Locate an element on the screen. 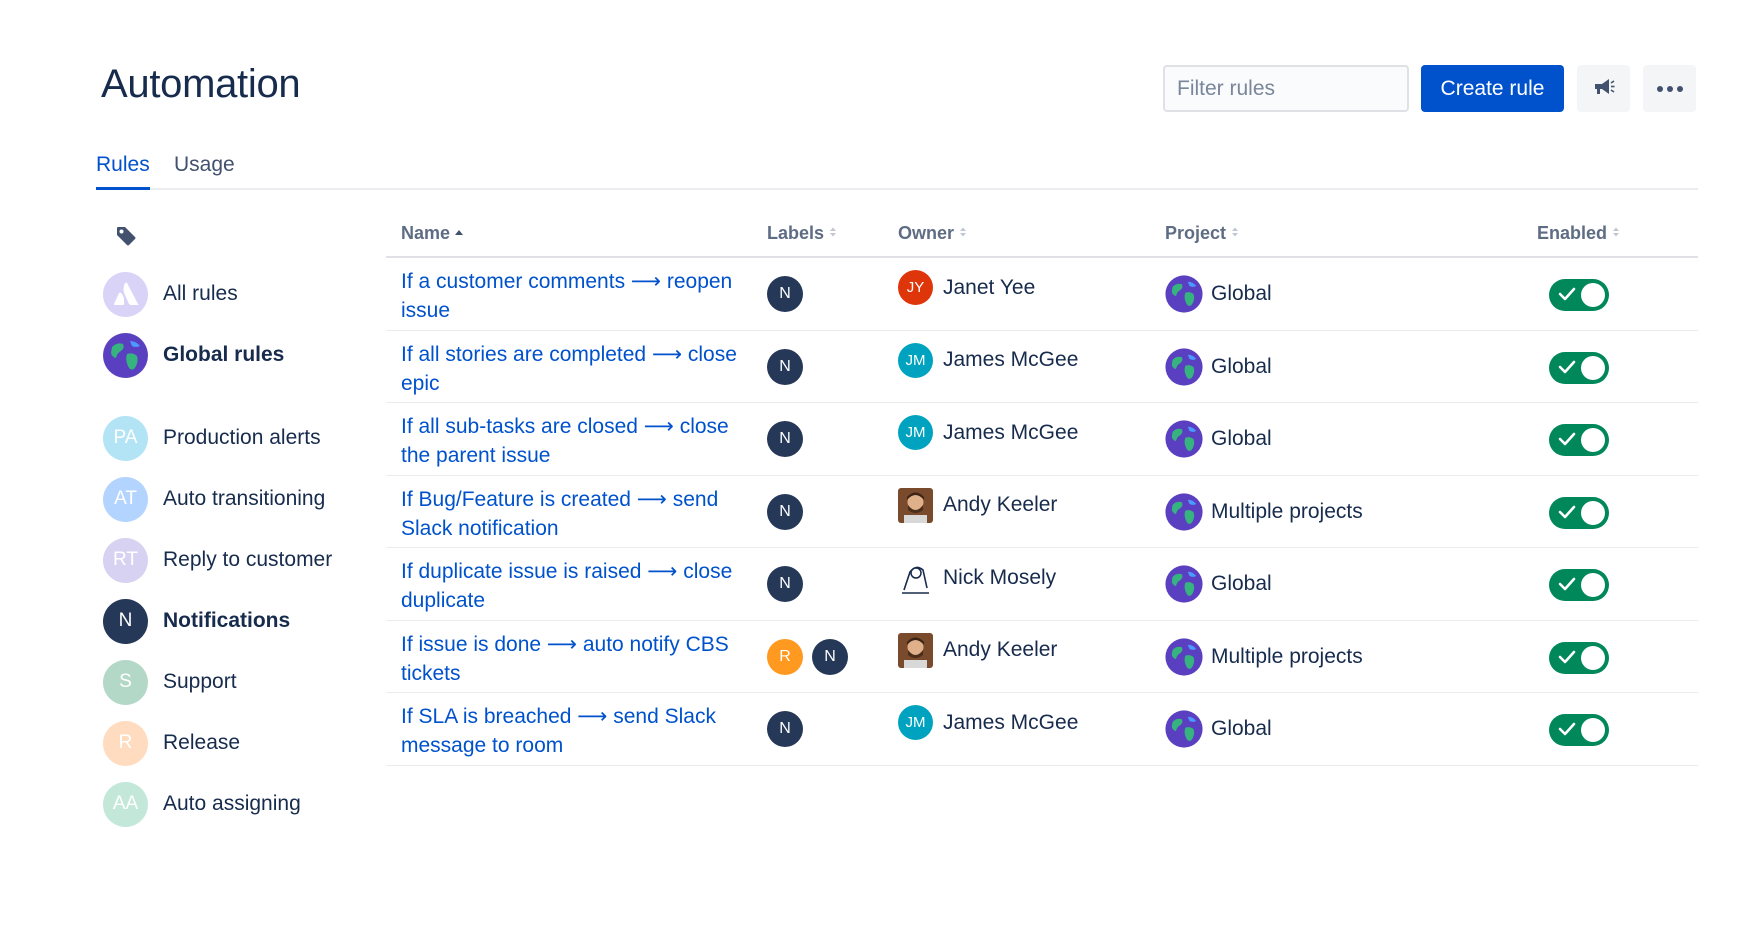 The image size is (1744, 933). feedback-button is located at coordinates (1603, 88).